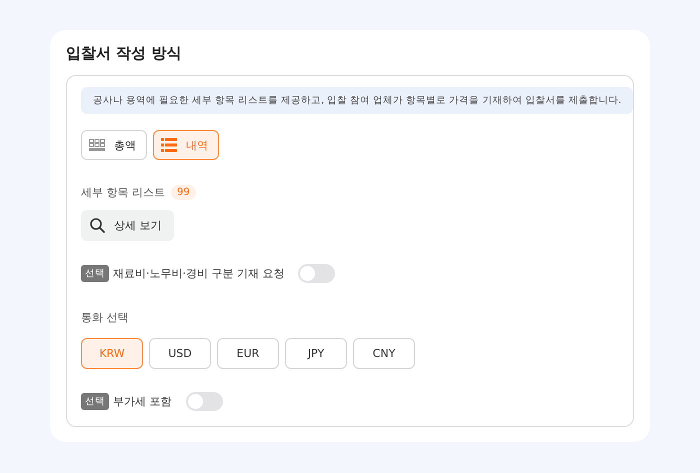 This screenshot has height=473, width=700. What do you see at coordinates (357, 100) in the screenshot?
I see `info-banner: 공사나 용역에 필요한 세부 항목 리스트를 제공하고, 입찰 참여 업체가 항목별로 가격을 기재하여 입찰서를 제출합니다.` at bounding box center [357, 100].